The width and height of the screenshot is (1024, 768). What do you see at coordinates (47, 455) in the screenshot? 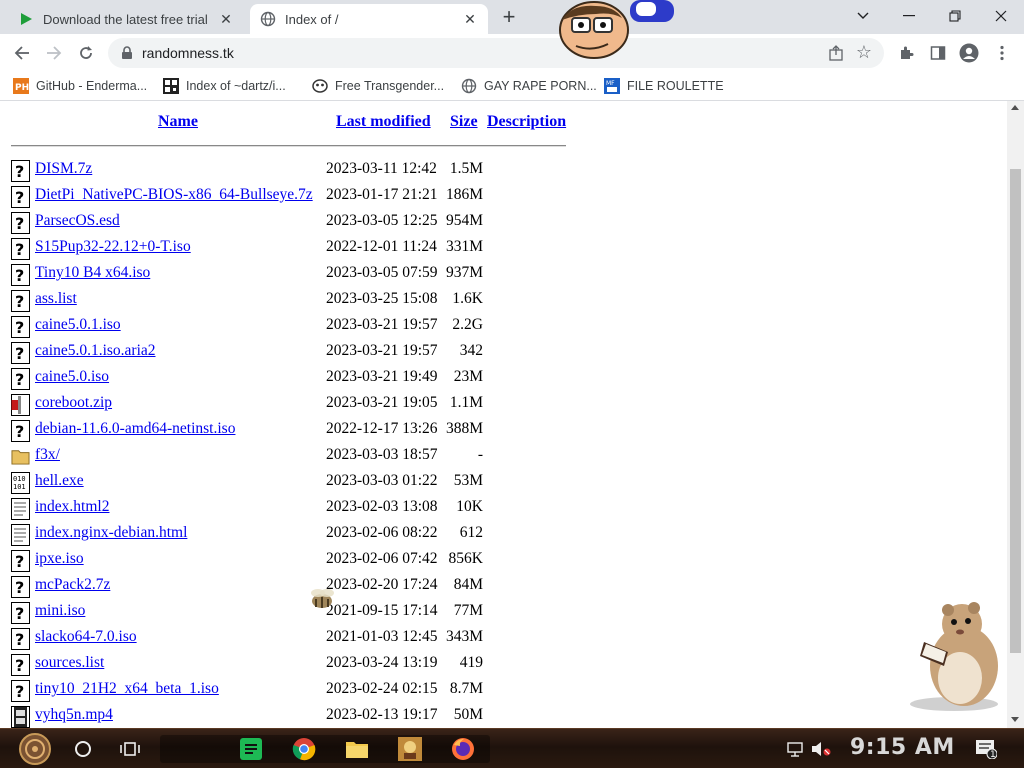
I see `file-link: f3x/` at bounding box center [47, 455].